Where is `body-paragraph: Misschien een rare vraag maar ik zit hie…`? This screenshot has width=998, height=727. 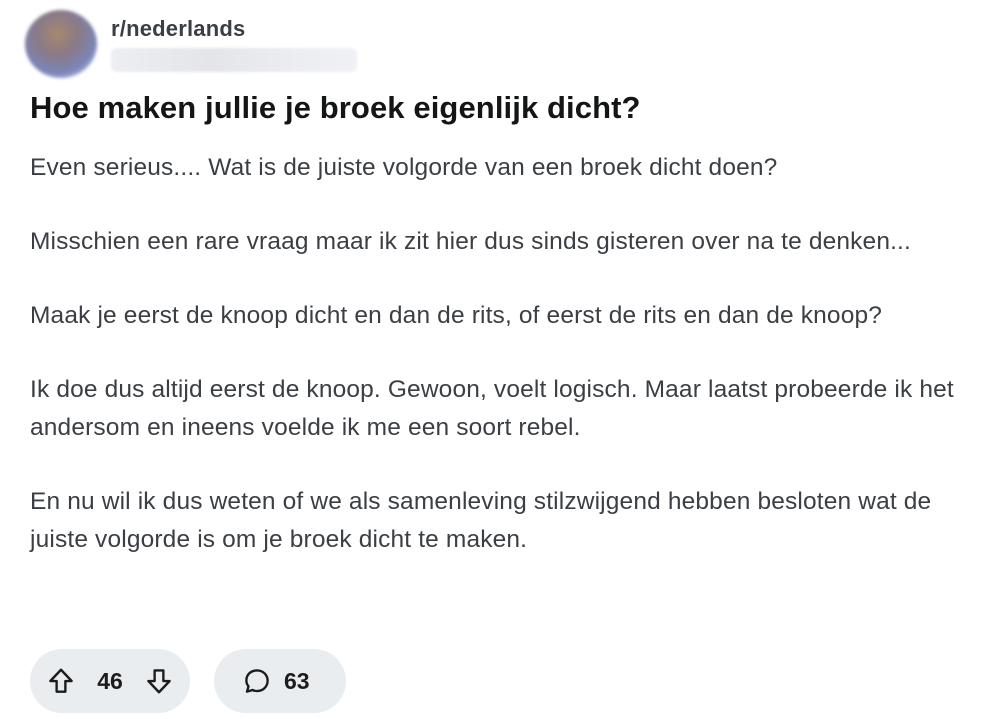 body-paragraph: Misschien een rare vraag maar ik zit hie… is located at coordinates (470, 241).